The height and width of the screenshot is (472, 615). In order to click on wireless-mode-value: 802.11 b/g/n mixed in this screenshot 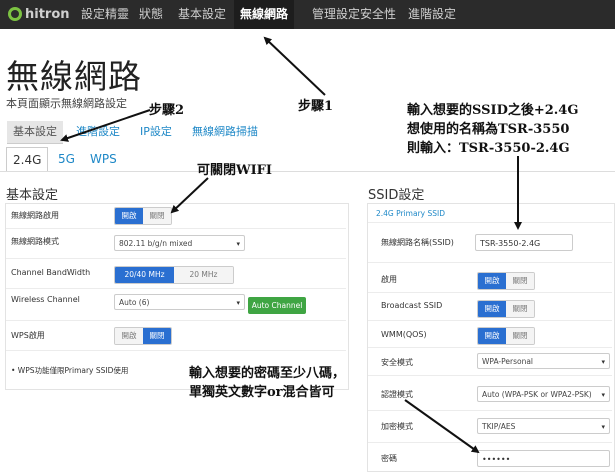, I will do `click(156, 243)`.